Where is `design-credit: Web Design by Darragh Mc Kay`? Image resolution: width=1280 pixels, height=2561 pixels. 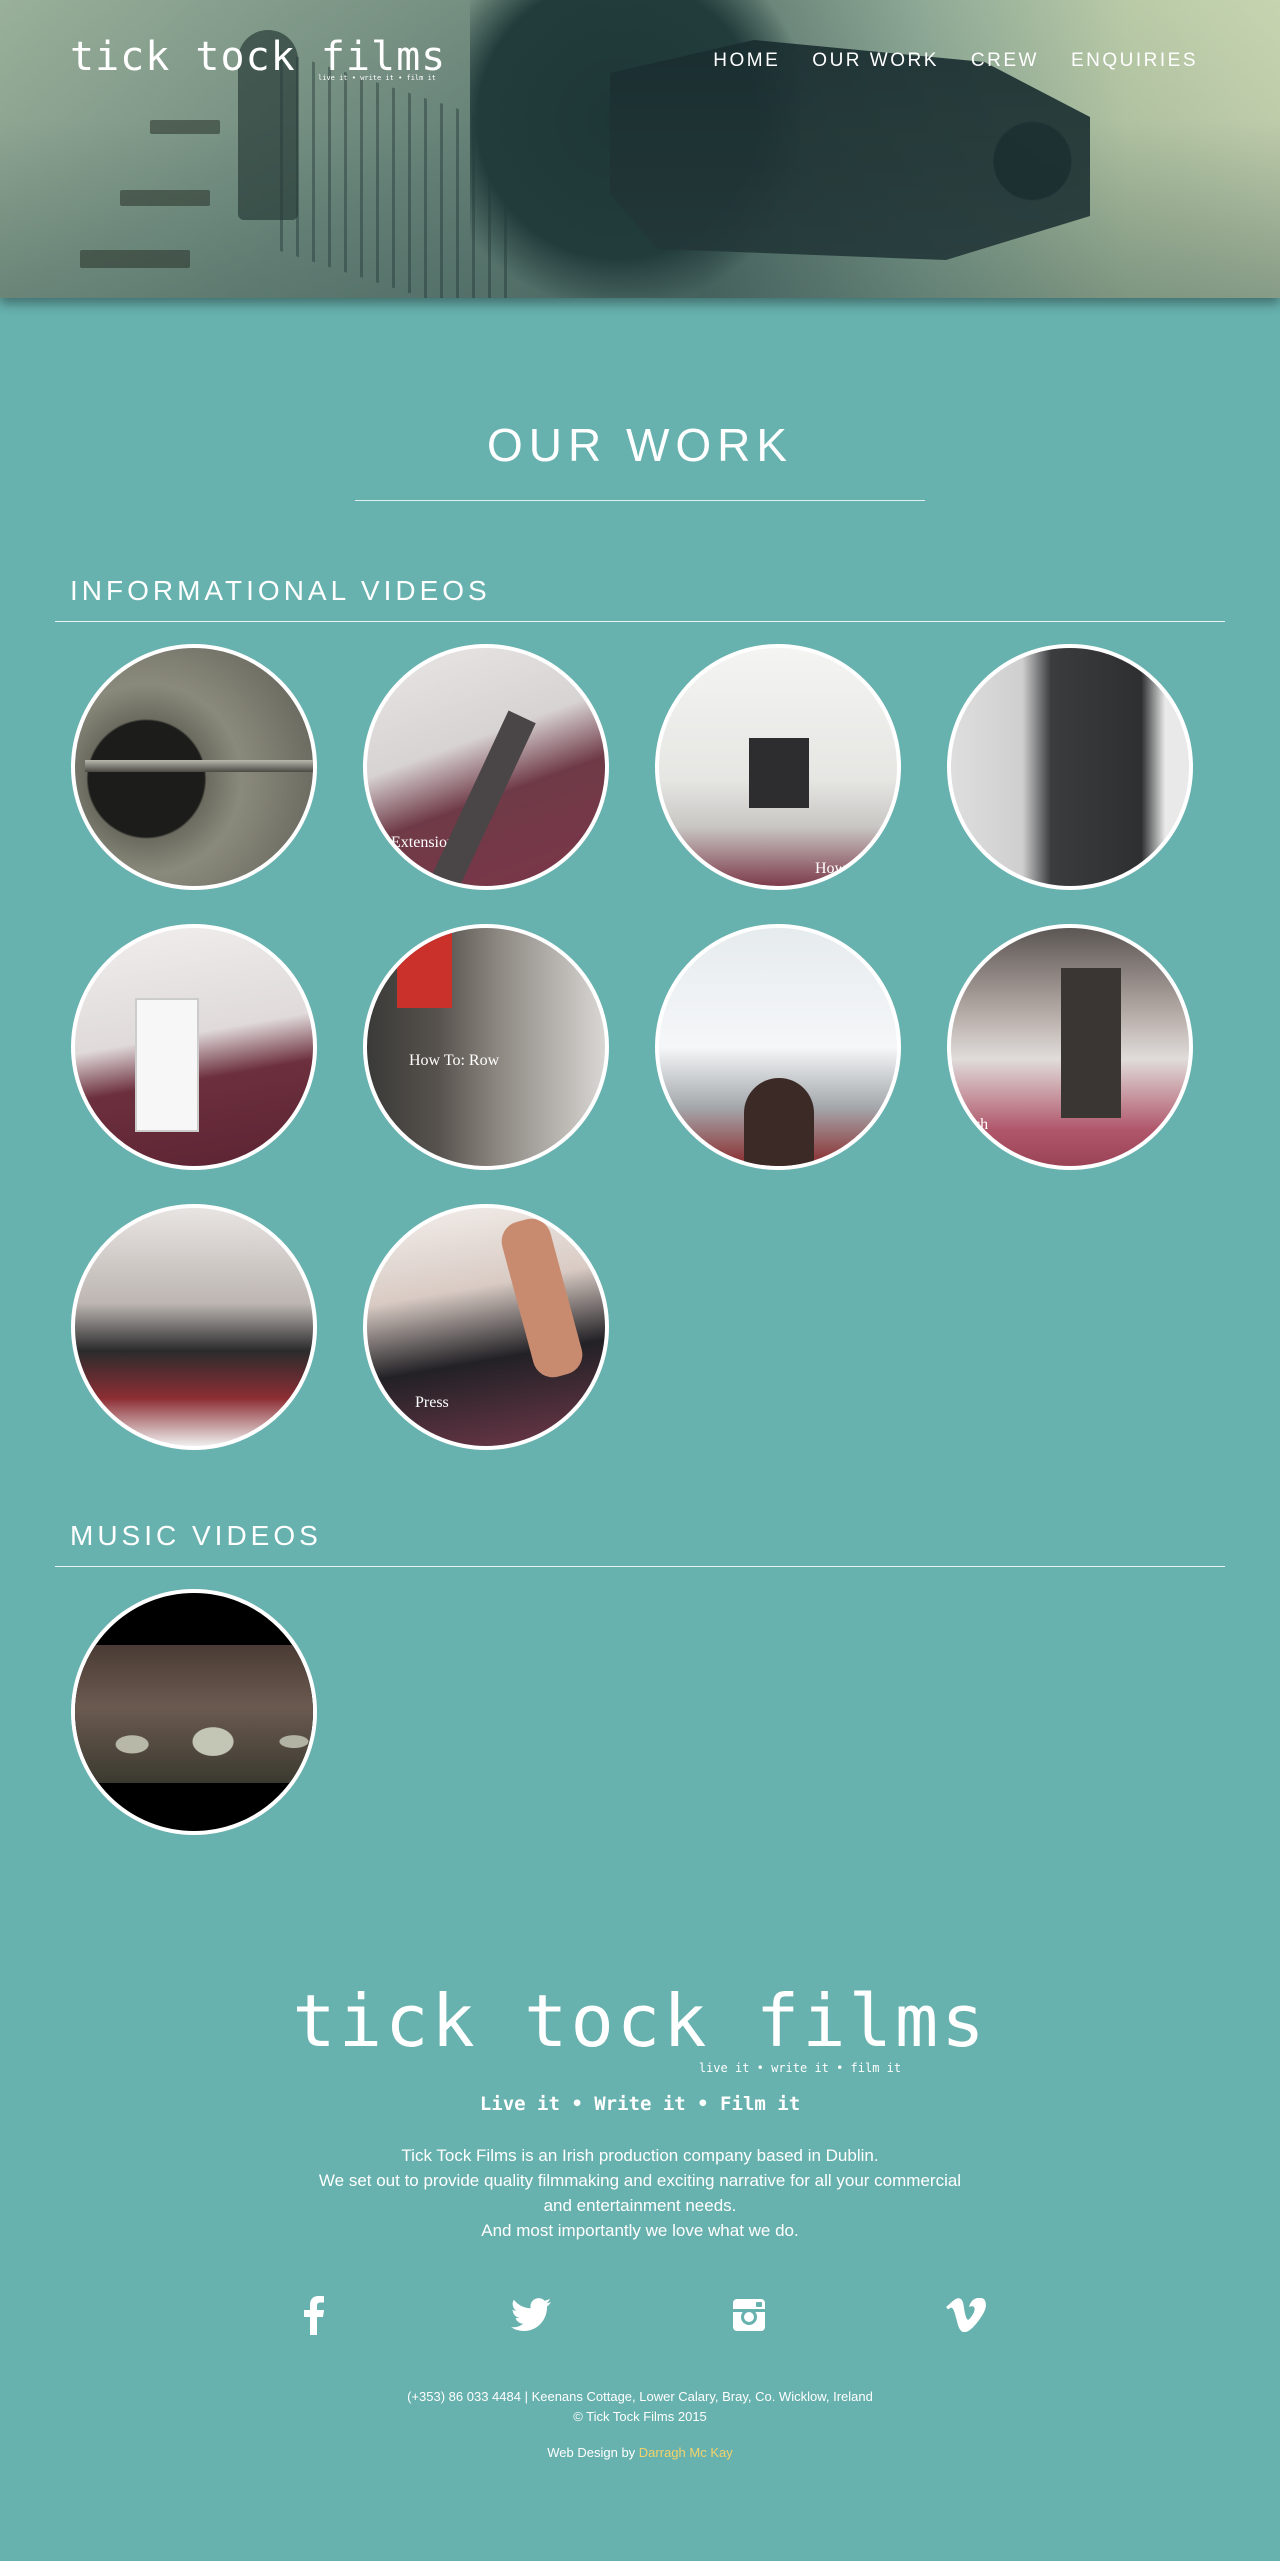
design-credit: Web Design by Darragh Mc Kay is located at coordinates (640, 2452).